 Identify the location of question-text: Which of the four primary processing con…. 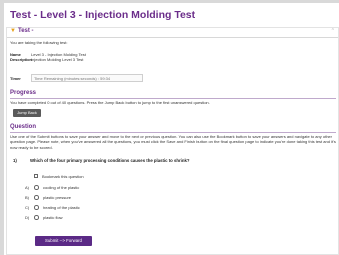
(110, 160).